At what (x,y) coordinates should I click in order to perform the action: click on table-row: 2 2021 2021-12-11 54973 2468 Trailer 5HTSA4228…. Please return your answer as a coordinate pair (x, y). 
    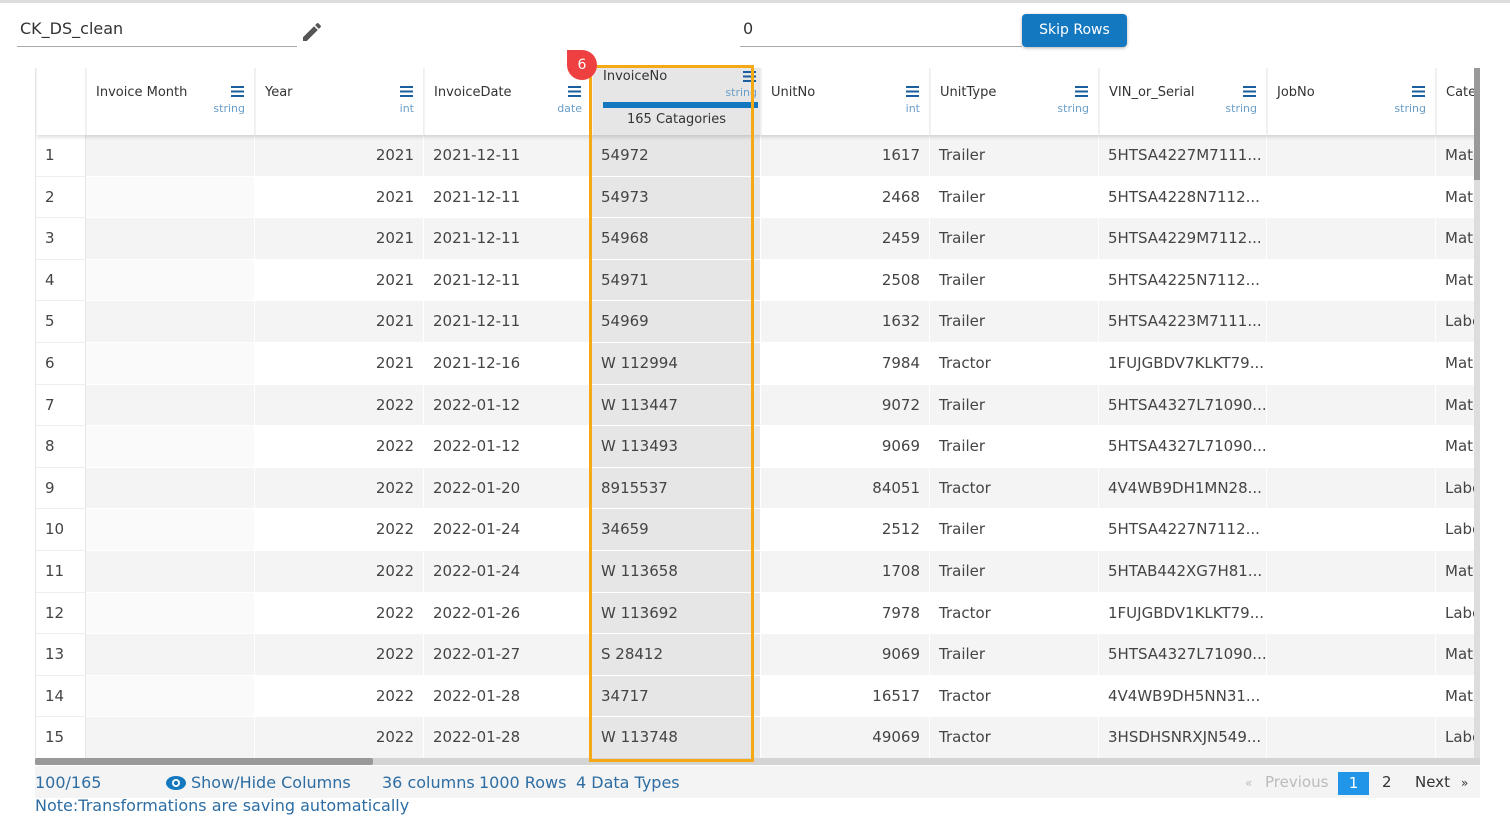
    Looking at the image, I should click on (756, 197).